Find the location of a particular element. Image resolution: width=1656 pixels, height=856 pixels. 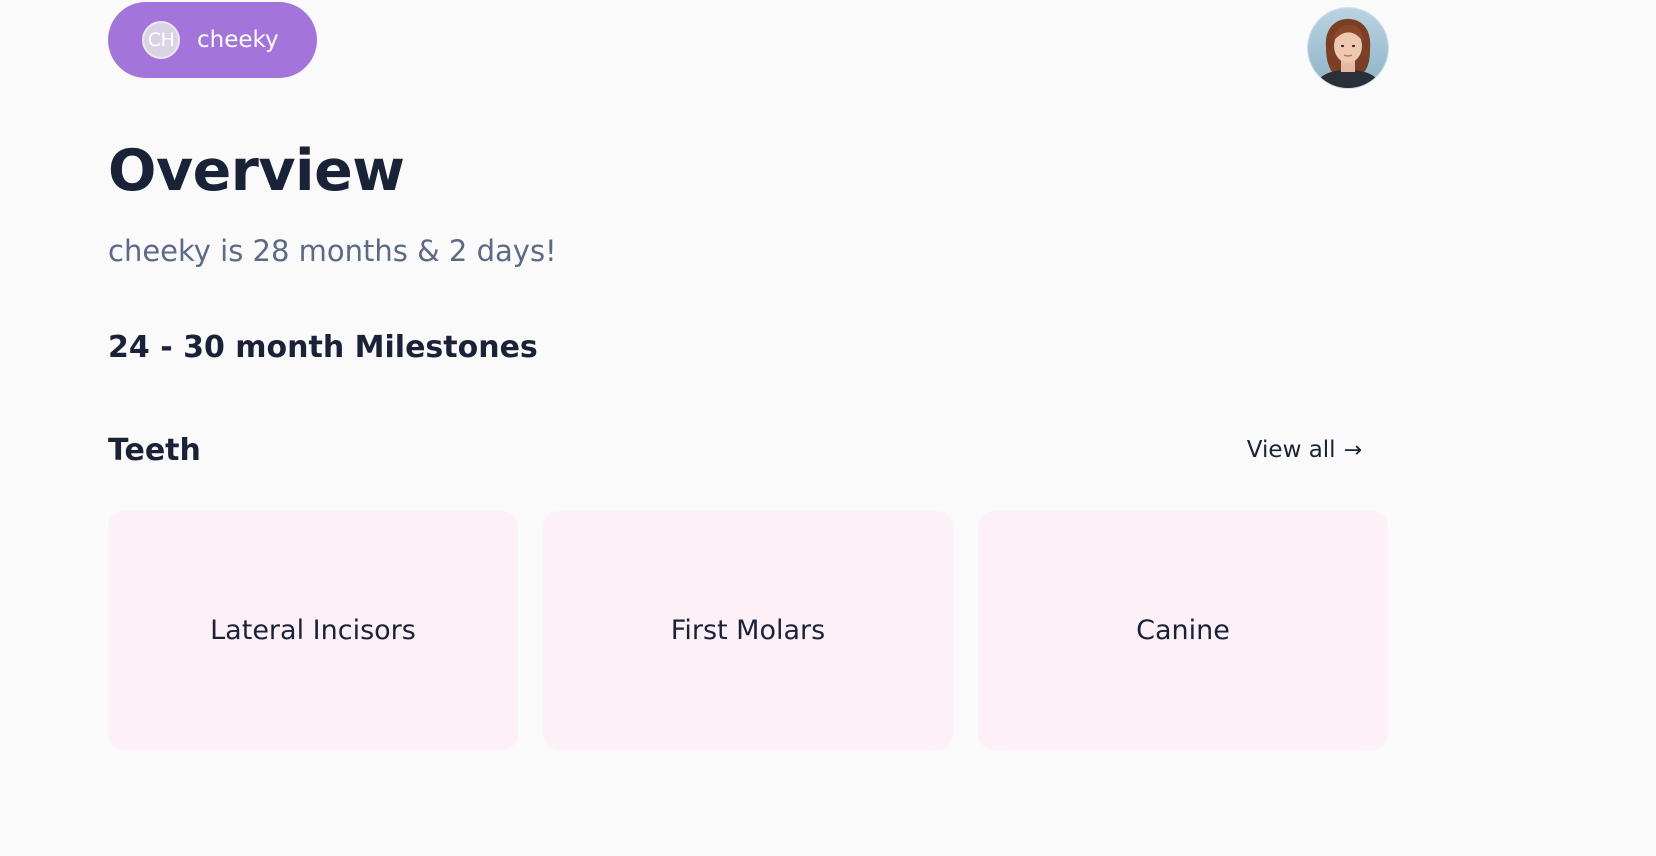

child-age-text: cheeky is 28 months & 2 days! is located at coordinates (332, 251).